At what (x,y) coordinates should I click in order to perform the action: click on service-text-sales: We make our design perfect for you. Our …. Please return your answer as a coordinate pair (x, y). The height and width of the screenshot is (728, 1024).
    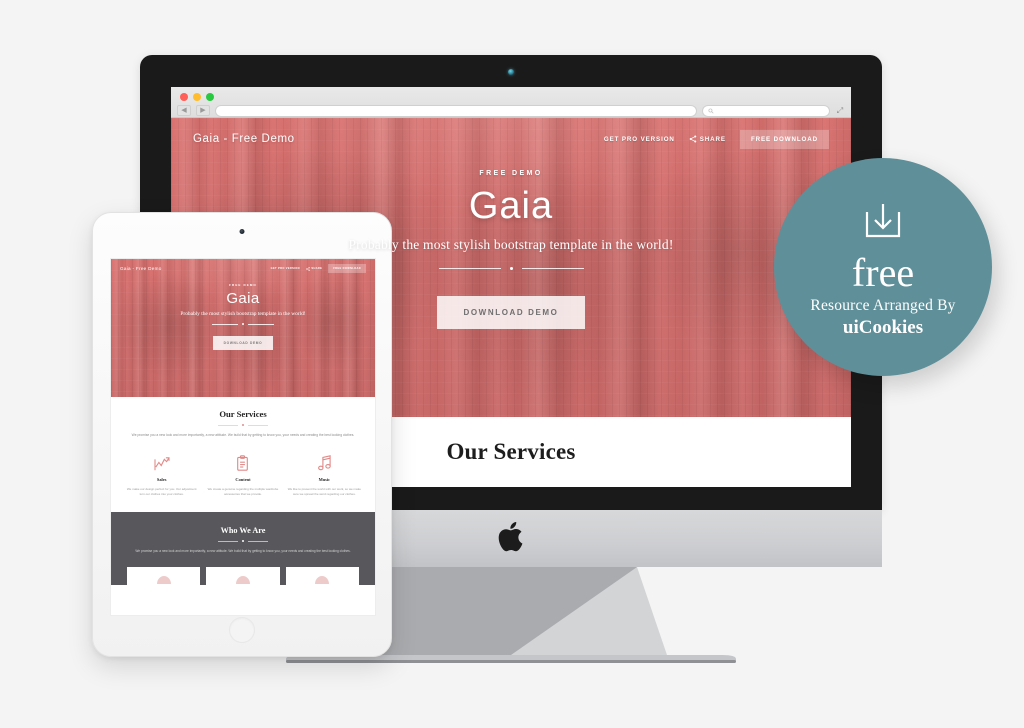
    Looking at the image, I should click on (161, 491).